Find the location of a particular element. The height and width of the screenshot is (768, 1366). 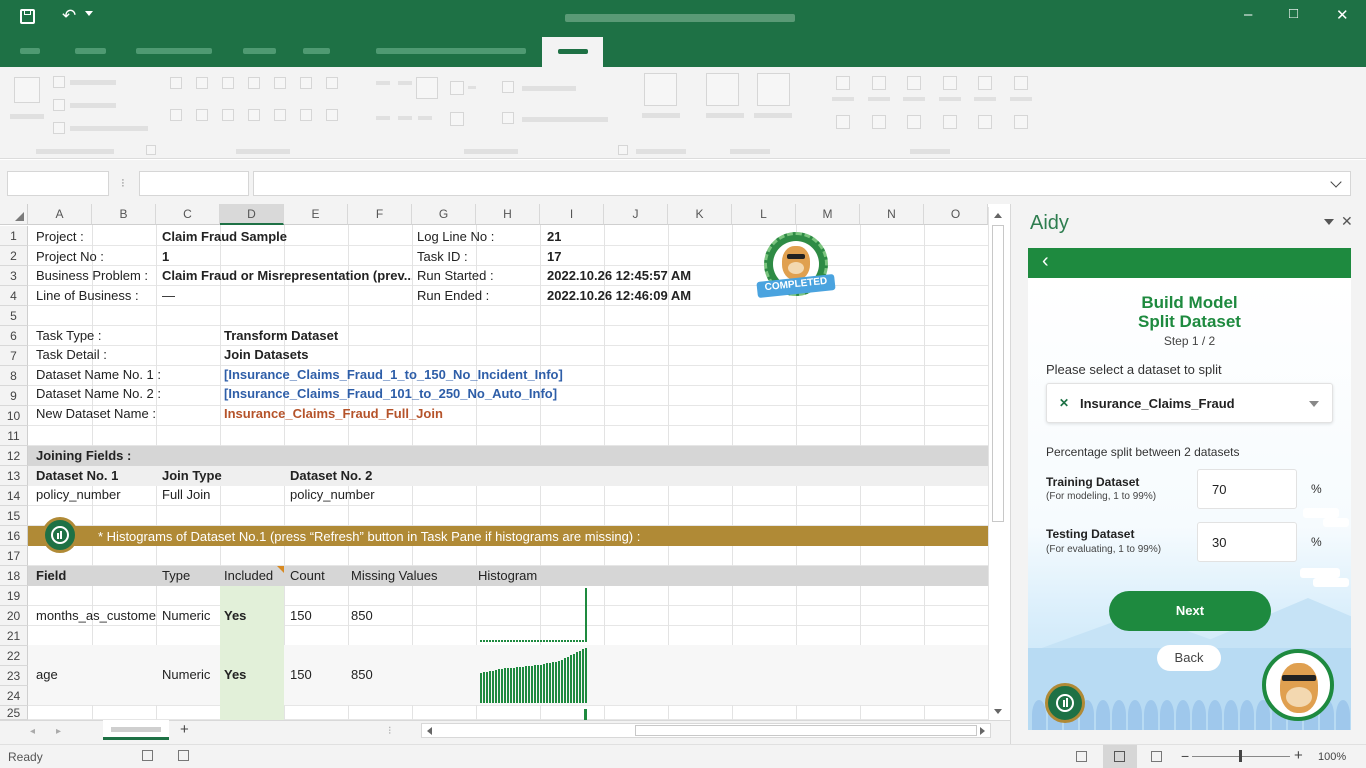

row-header: 12 is located at coordinates (14, 456).